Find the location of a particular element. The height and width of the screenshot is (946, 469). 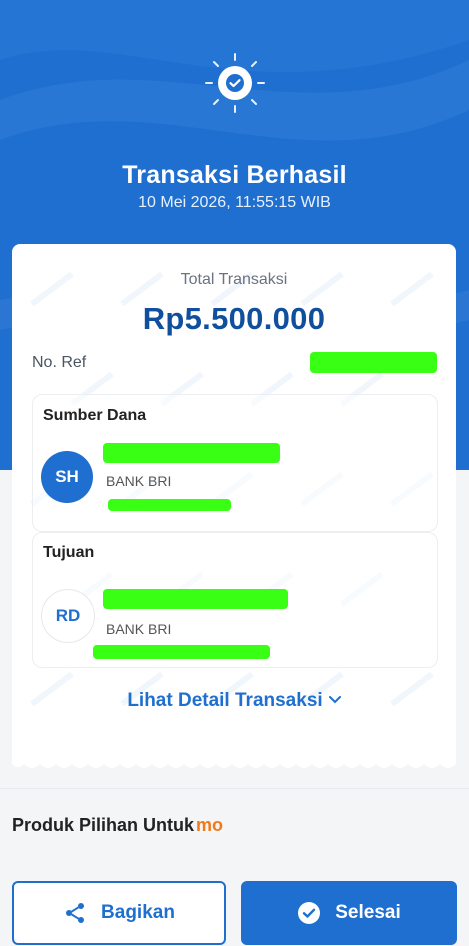

source-title: Sumber Dana is located at coordinates (95, 415).